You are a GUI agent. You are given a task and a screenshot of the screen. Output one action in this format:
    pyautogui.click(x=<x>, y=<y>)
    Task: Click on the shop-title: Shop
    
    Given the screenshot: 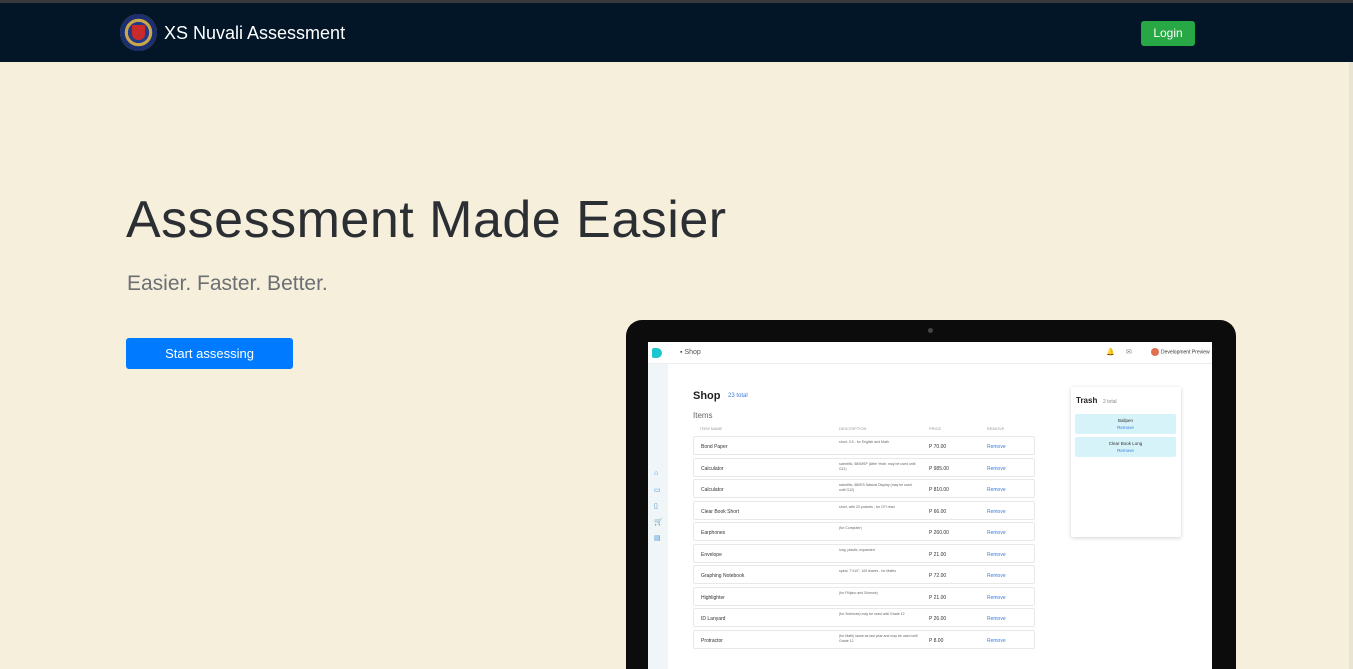 What is the action you would take?
    pyautogui.click(x=707, y=396)
    